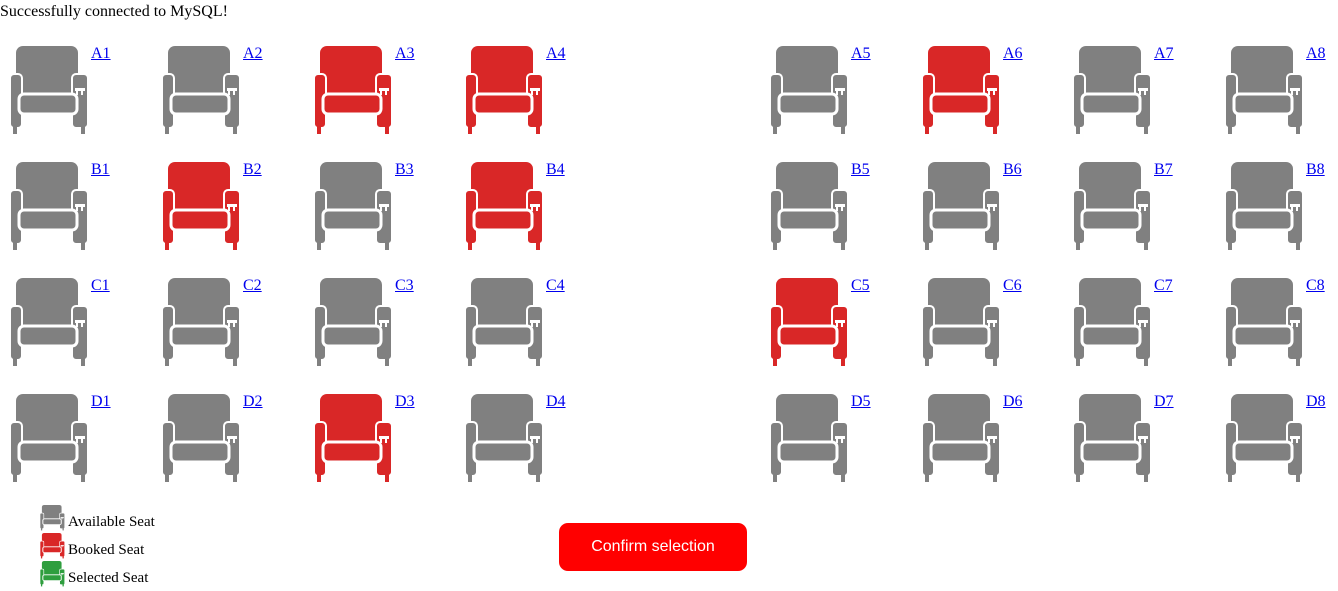 The image size is (1338, 591). What do you see at coordinates (556, 54) in the screenshot?
I see `seat-label-a4: A4` at bounding box center [556, 54].